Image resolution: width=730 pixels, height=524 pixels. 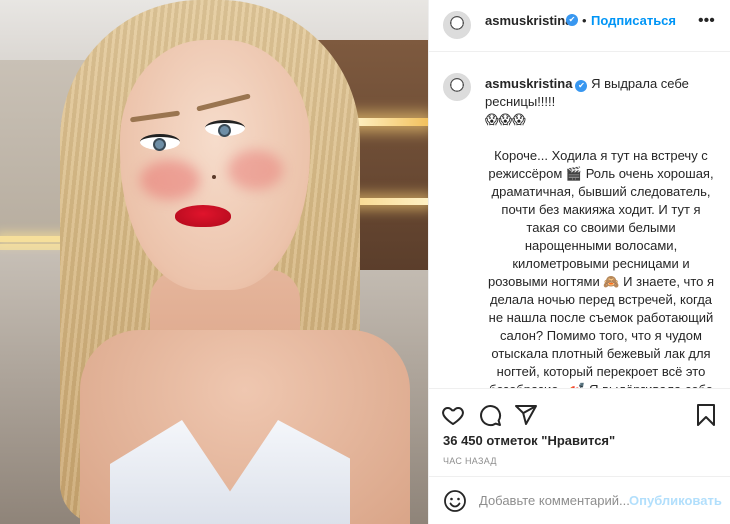 I want to click on follow-button: Подписаться, so click(x=633, y=20).